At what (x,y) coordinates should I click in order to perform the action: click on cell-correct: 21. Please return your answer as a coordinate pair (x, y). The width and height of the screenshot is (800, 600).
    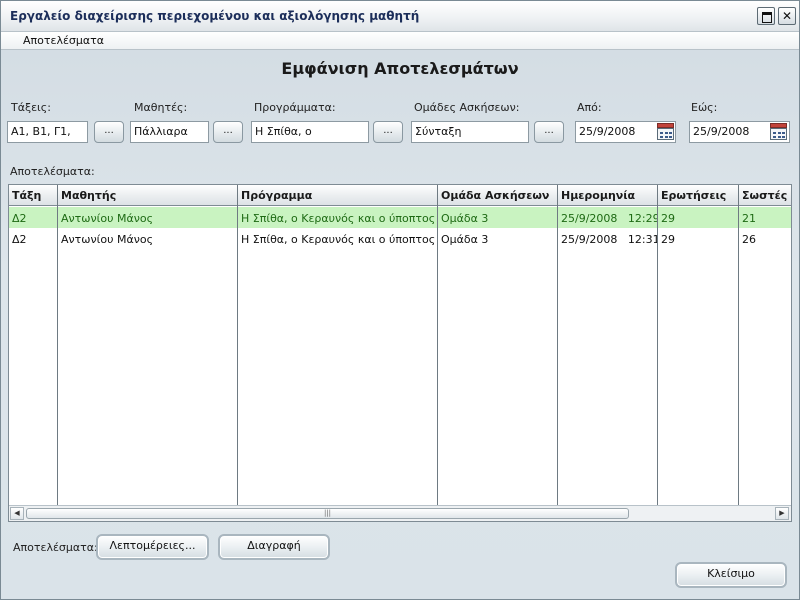
    Looking at the image, I should click on (749, 218).